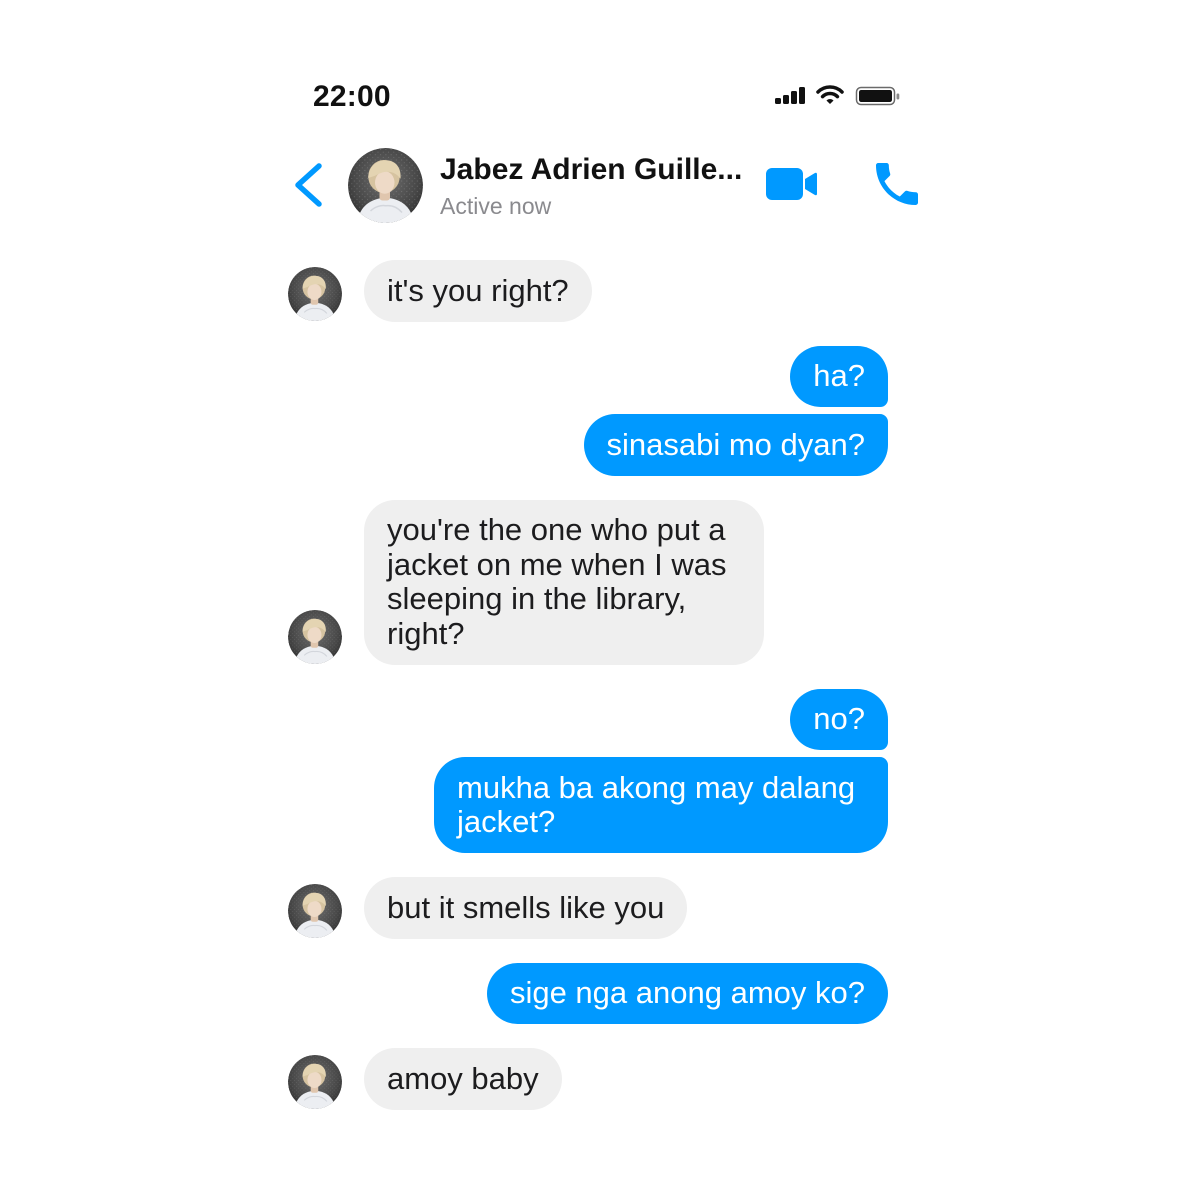 Image resolution: width=1200 pixels, height=1200 pixels. I want to click on video-camera-icon, so click(792, 184).